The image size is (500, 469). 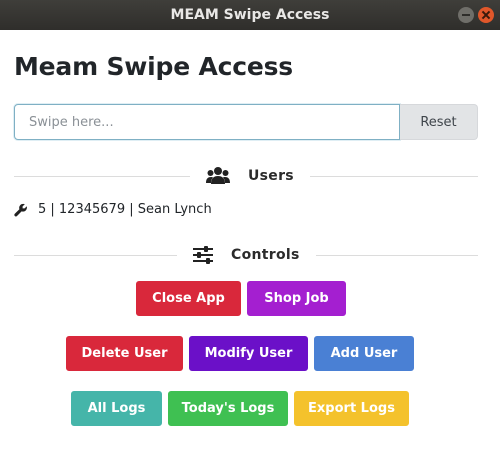 I want to click on close-app-button: Close App, so click(x=188, y=298).